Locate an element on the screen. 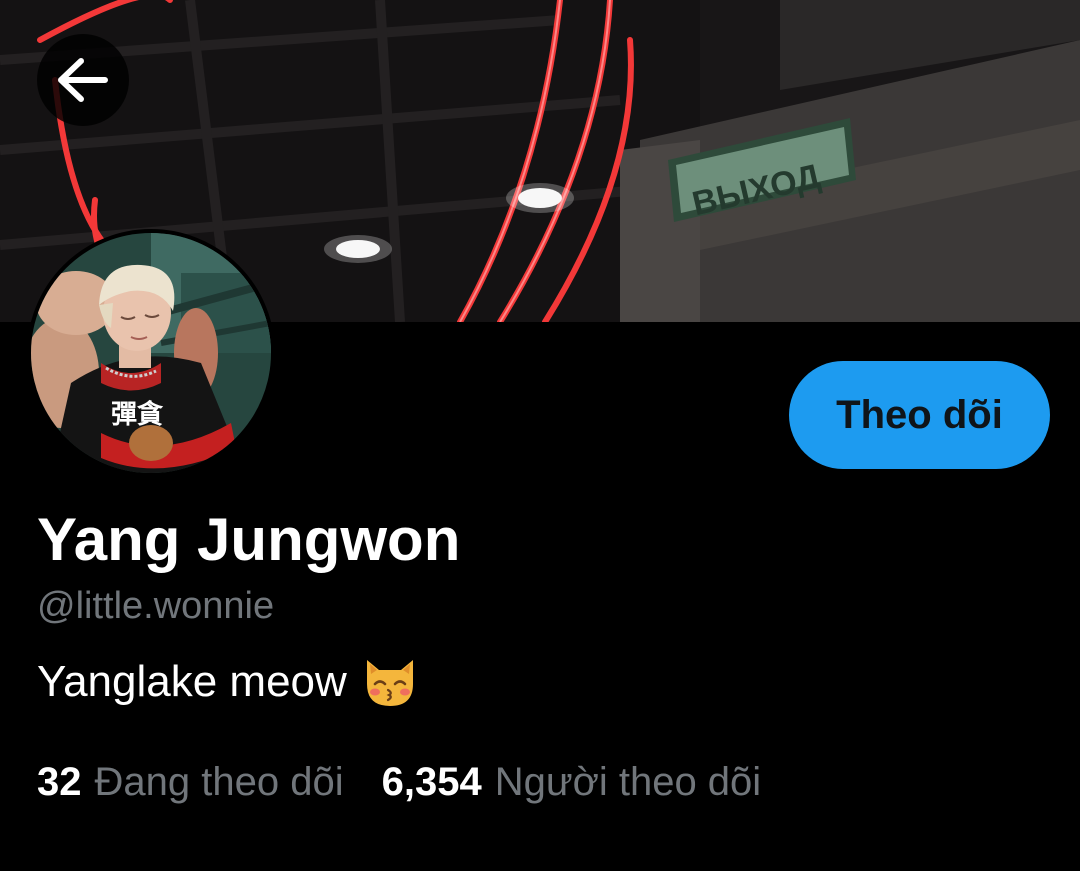 This screenshot has width=1080, height=871. following-label: Đang theo dõi is located at coordinates (219, 782).